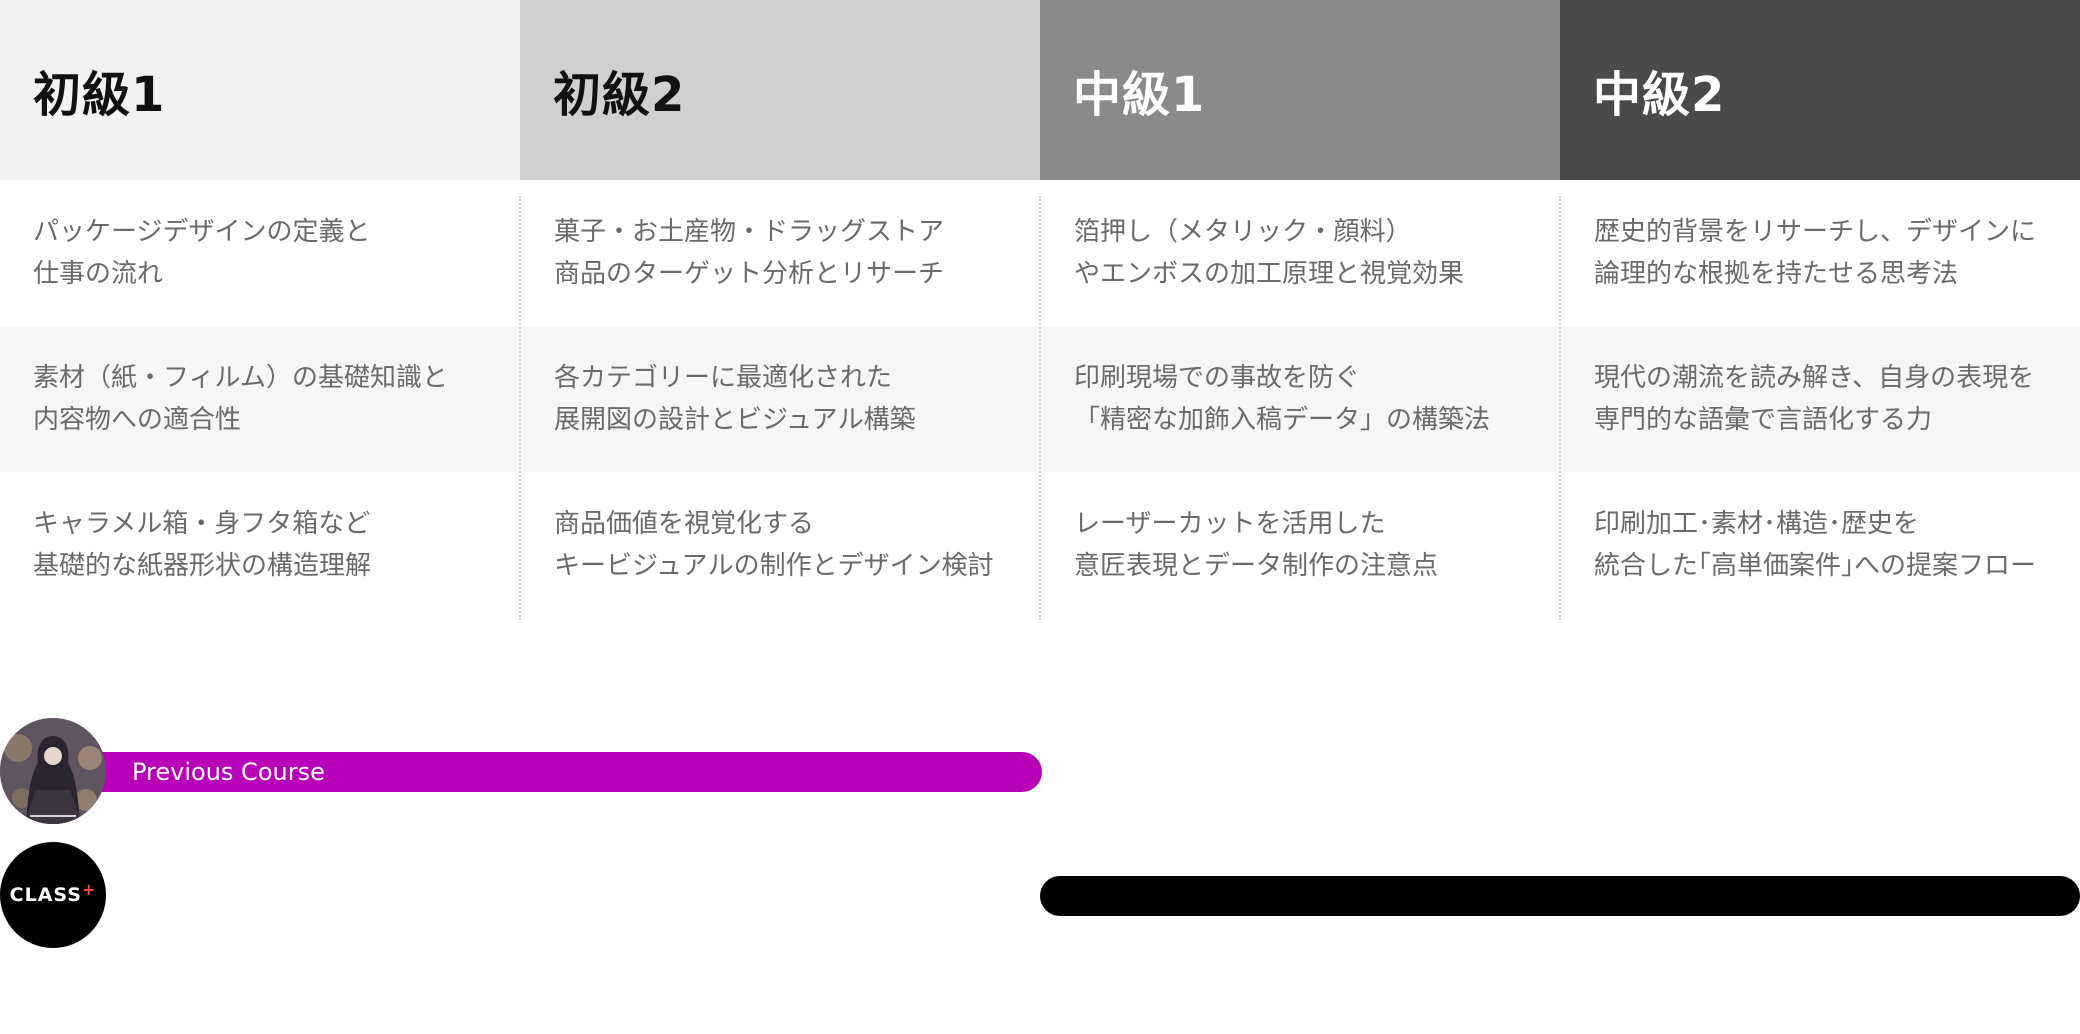 The height and width of the screenshot is (1034, 2080). What do you see at coordinates (1560, 896) in the screenshot?
I see `class-course-bar` at bounding box center [1560, 896].